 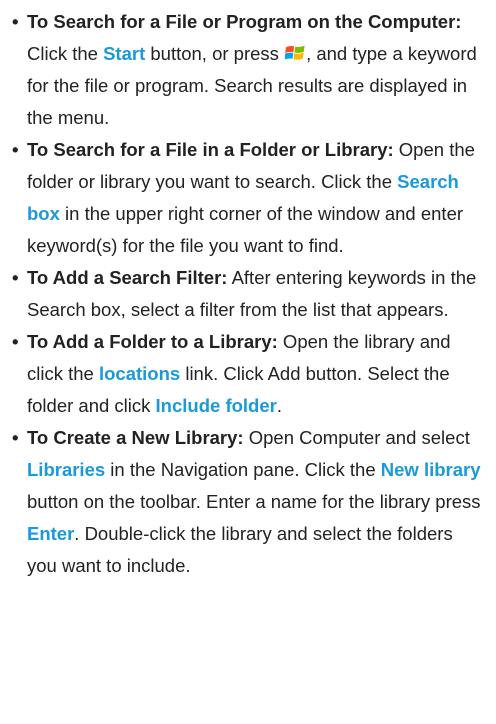 What do you see at coordinates (216, 405) in the screenshot?
I see `ui-term-include-folder: Include folder` at bounding box center [216, 405].